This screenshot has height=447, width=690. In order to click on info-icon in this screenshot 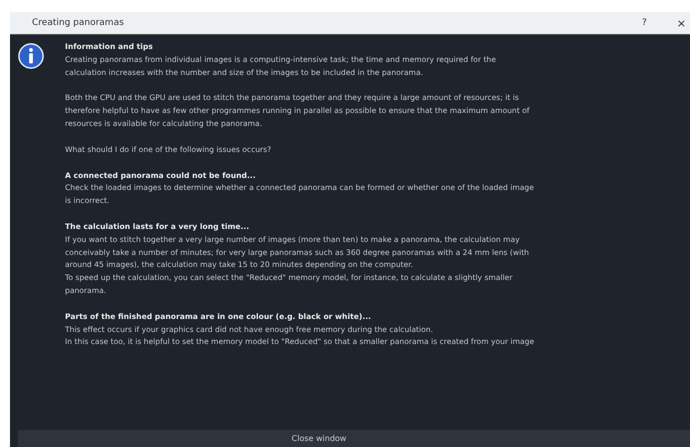, I will do `click(31, 56)`.